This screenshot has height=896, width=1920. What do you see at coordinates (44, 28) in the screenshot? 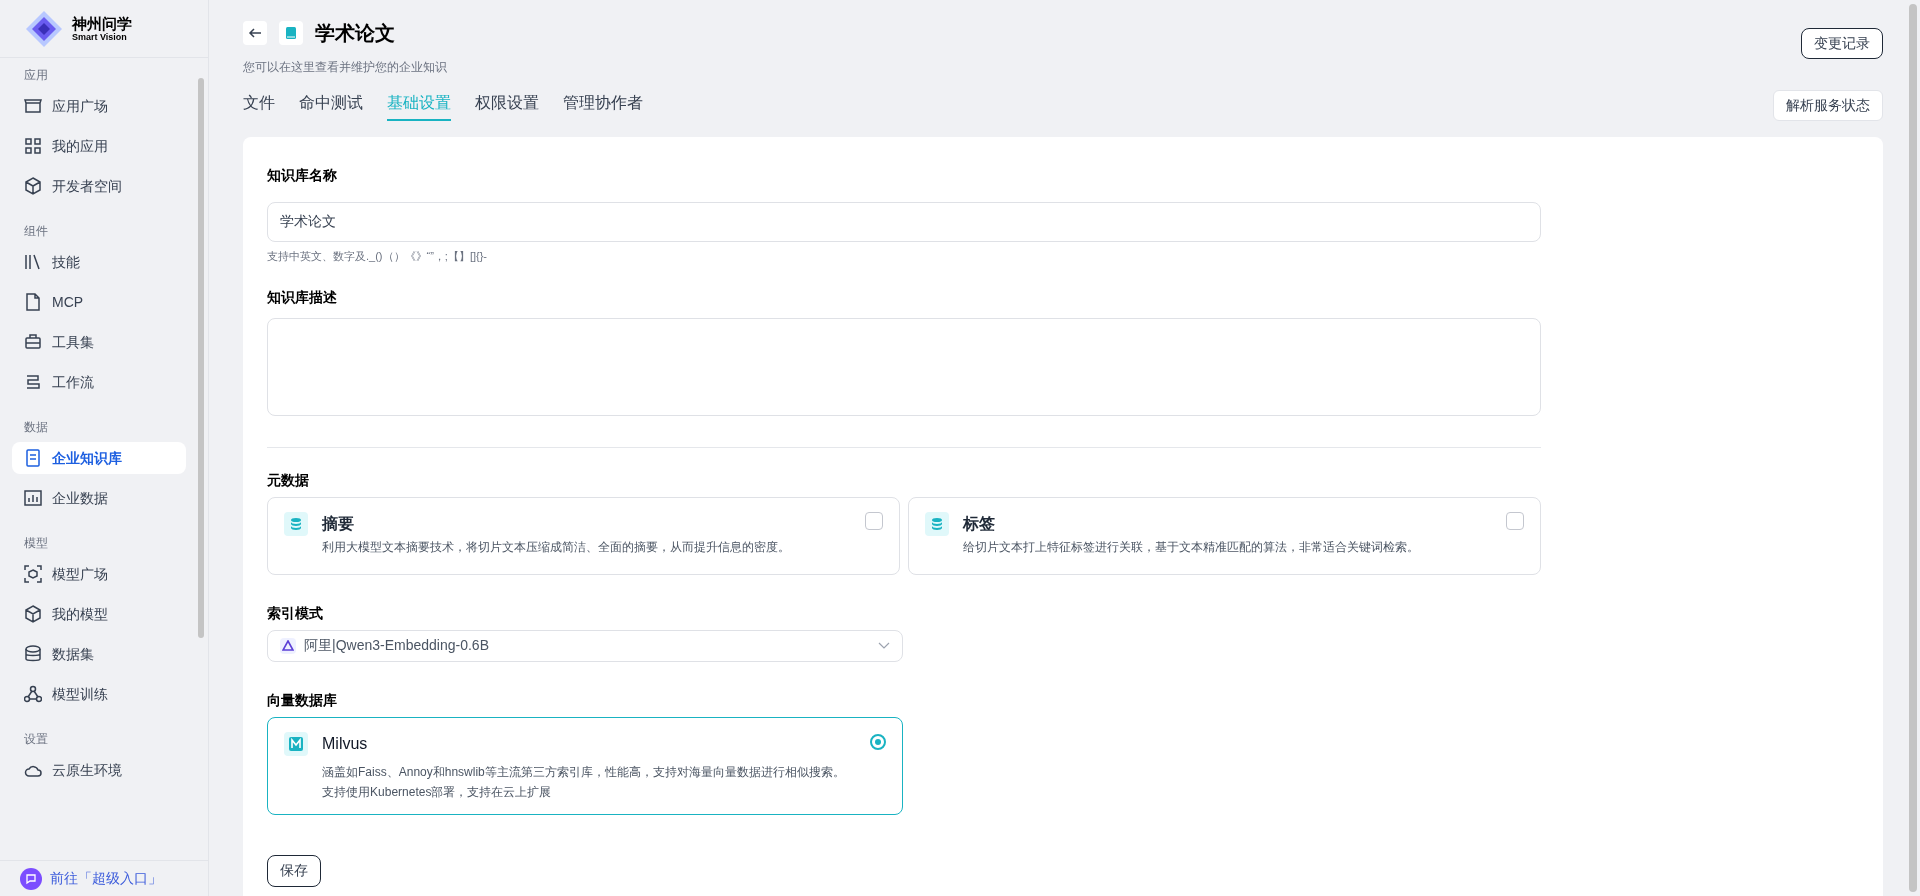
I see `logo-icon` at bounding box center [44, 28].